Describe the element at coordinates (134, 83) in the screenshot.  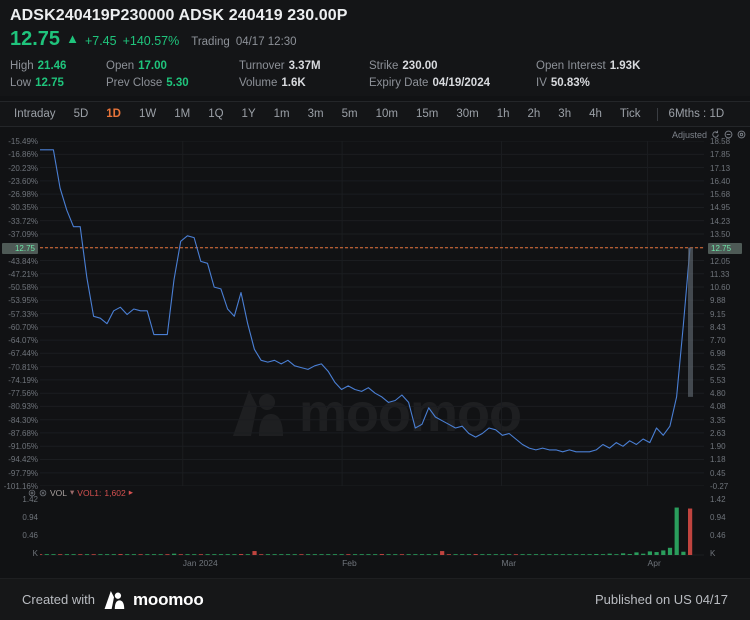
I see `stat-label: Prev Close` at that location.